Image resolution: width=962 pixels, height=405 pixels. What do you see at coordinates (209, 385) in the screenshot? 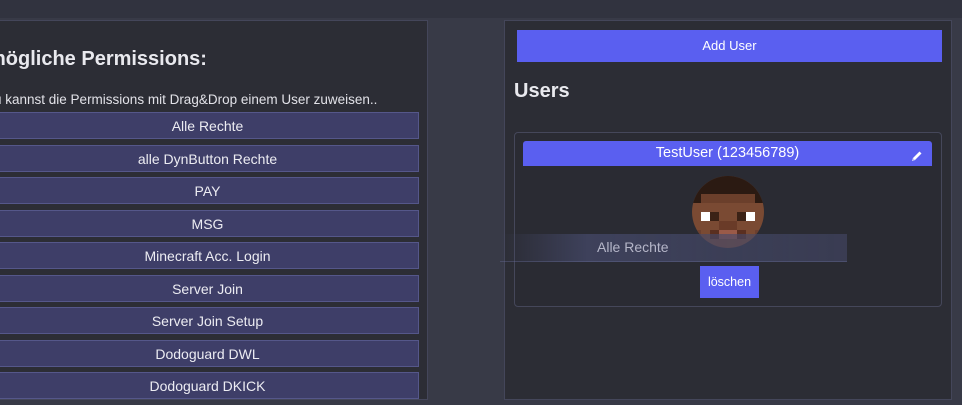
I see `permission-item-dodoguard-dkick: Dodoguard DKICK` at bounding box center [209, 385].